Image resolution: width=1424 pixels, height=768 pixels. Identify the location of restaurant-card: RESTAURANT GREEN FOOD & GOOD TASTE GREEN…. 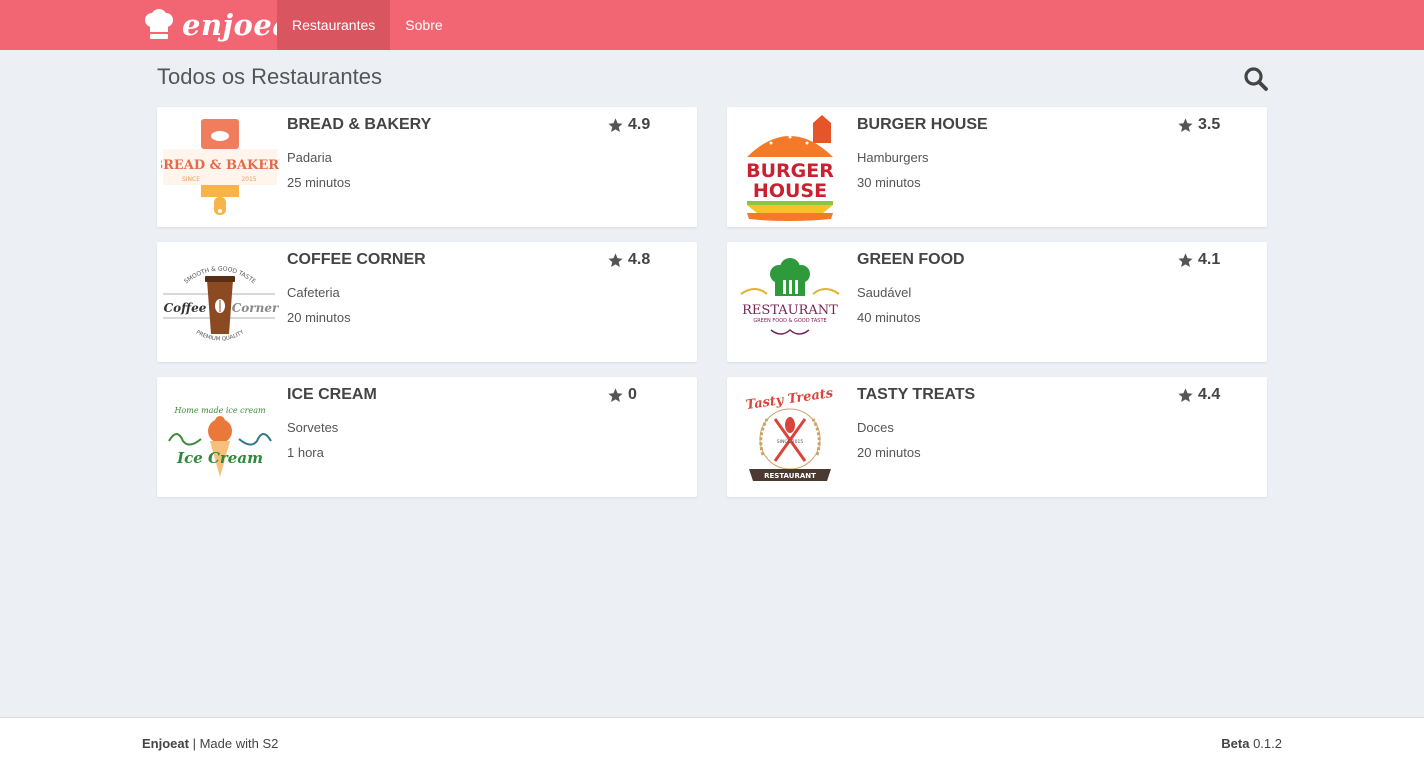
(997, 302).